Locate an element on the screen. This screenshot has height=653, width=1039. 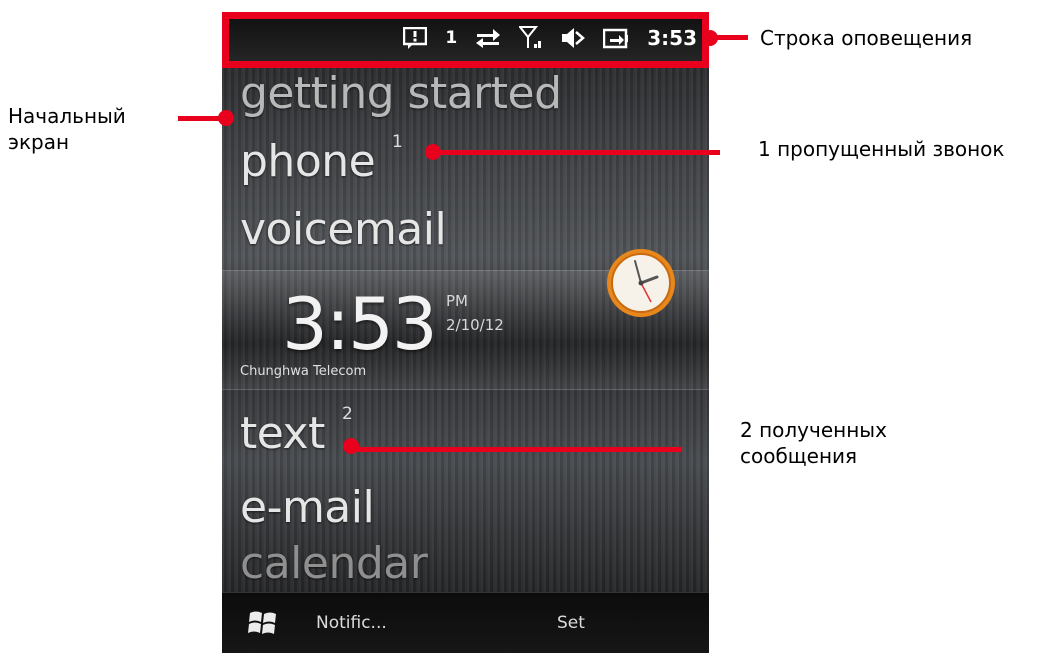
notification-bar-label: Строка оповещения is located at coordinates (866, 38).